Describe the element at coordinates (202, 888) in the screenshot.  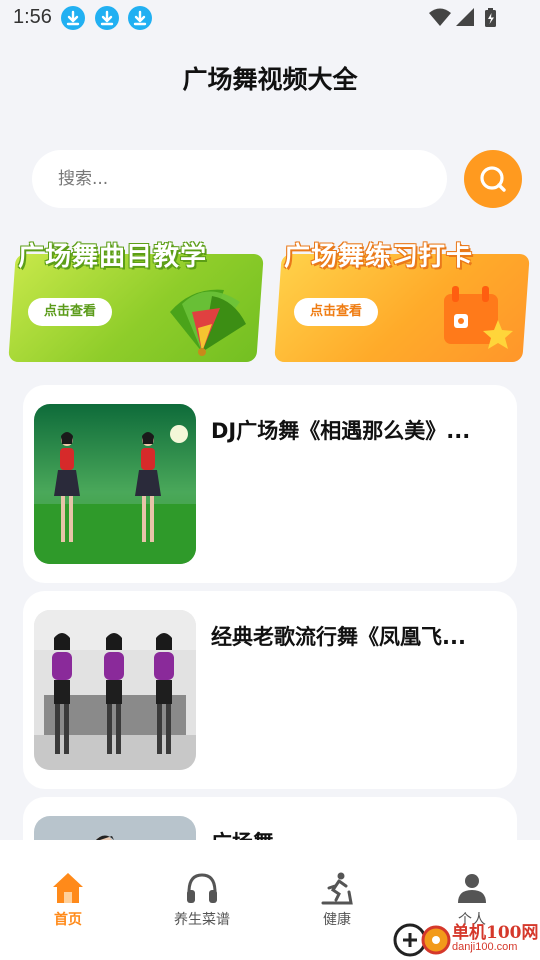
I see `headphones-icon` at that location.